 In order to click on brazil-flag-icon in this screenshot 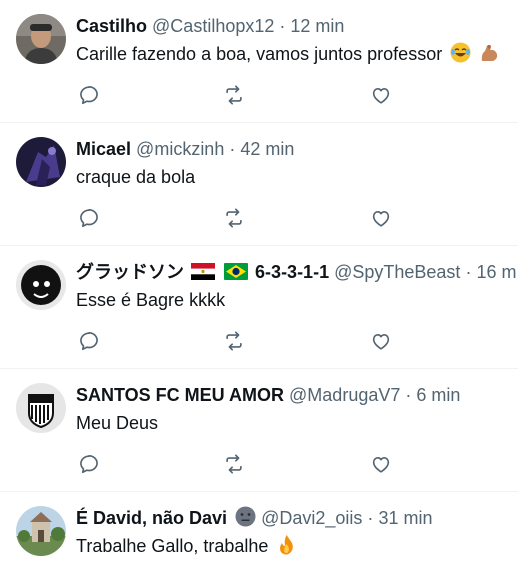, I will do `click(236, 271)`.